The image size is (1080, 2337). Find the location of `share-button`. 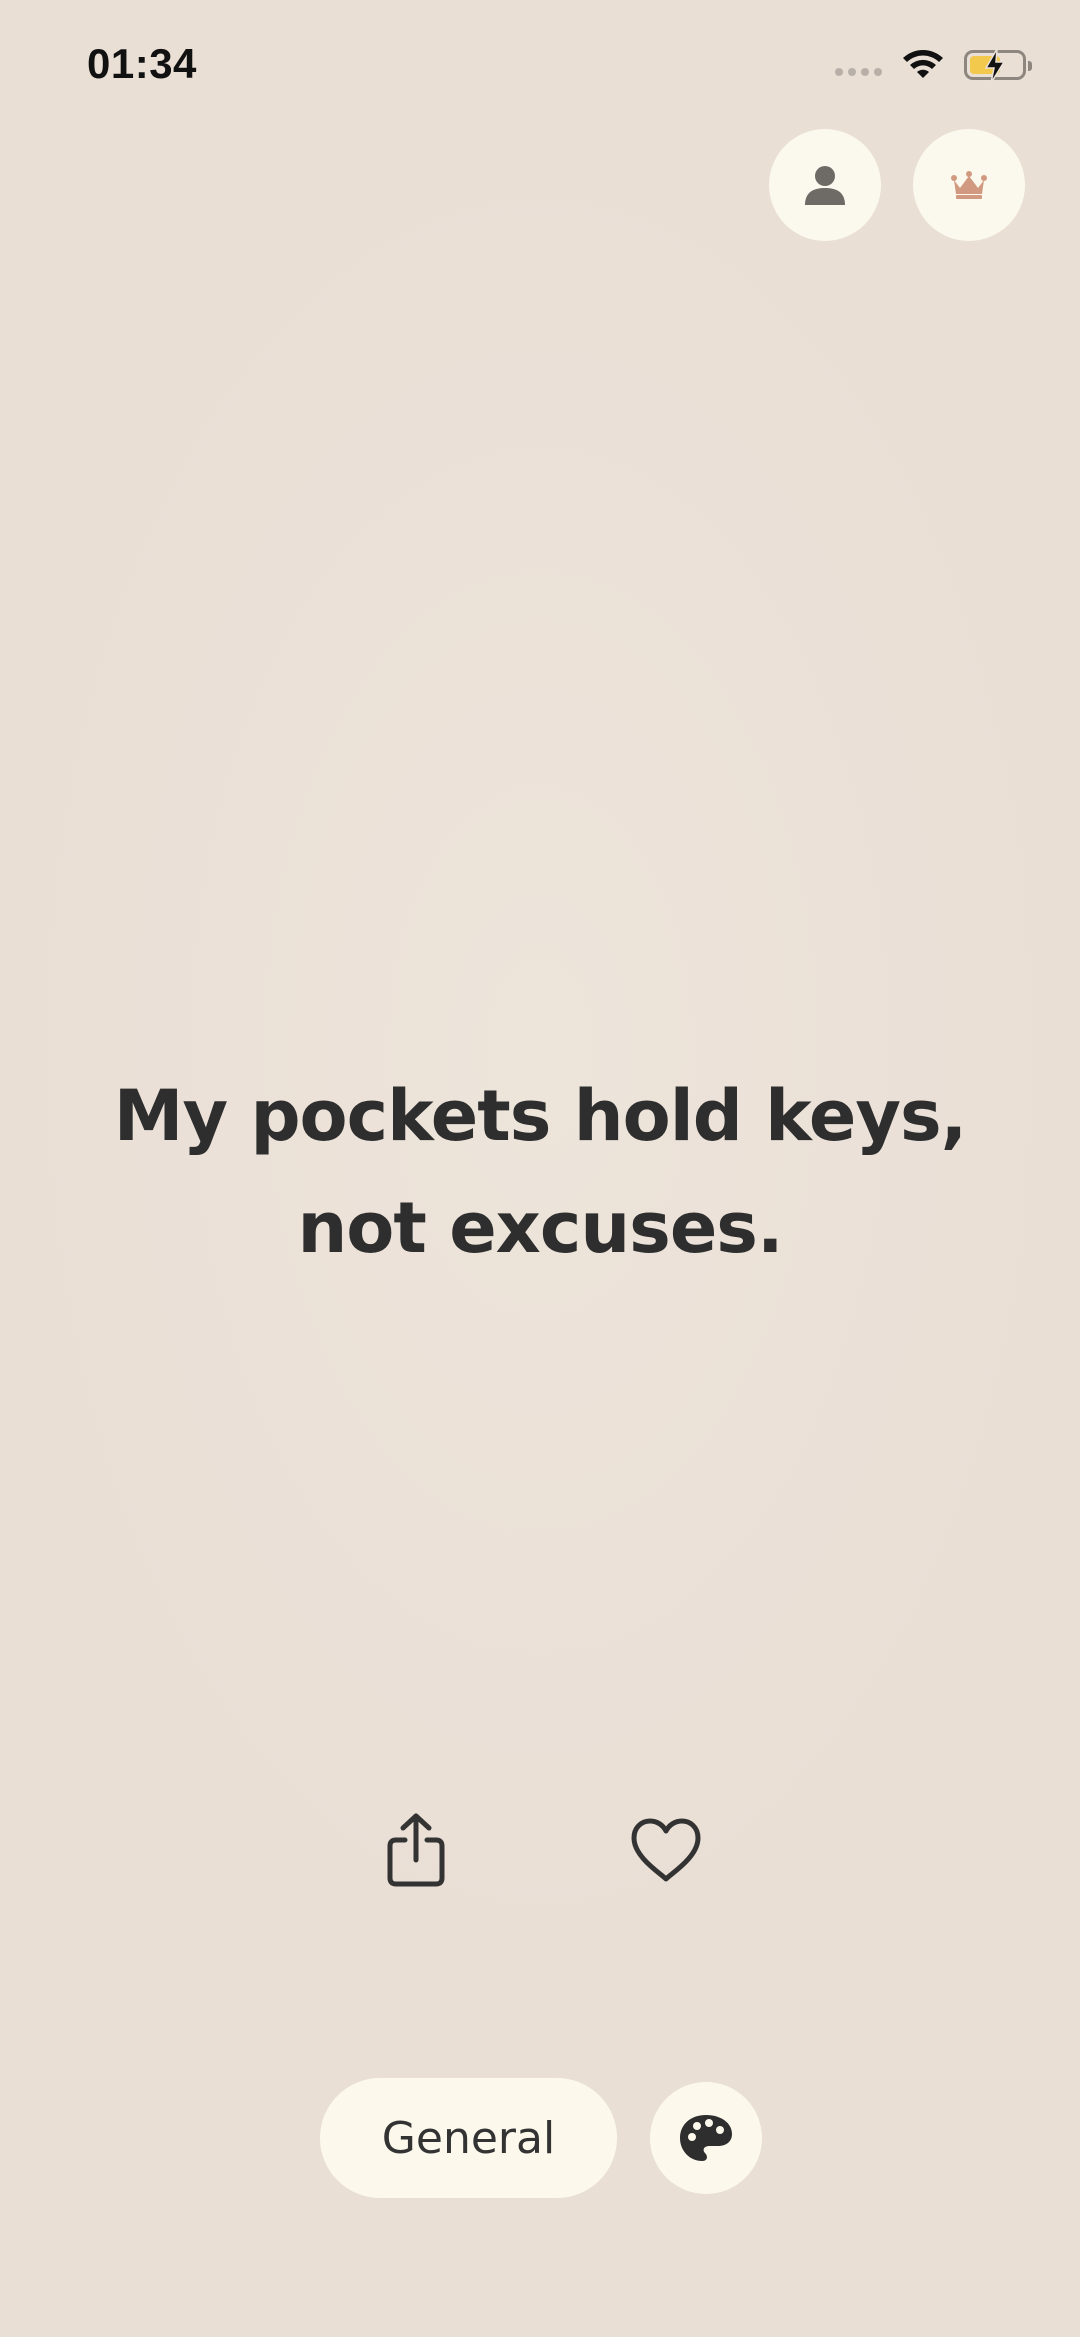

share-button is located at coordinates (416, 1850).